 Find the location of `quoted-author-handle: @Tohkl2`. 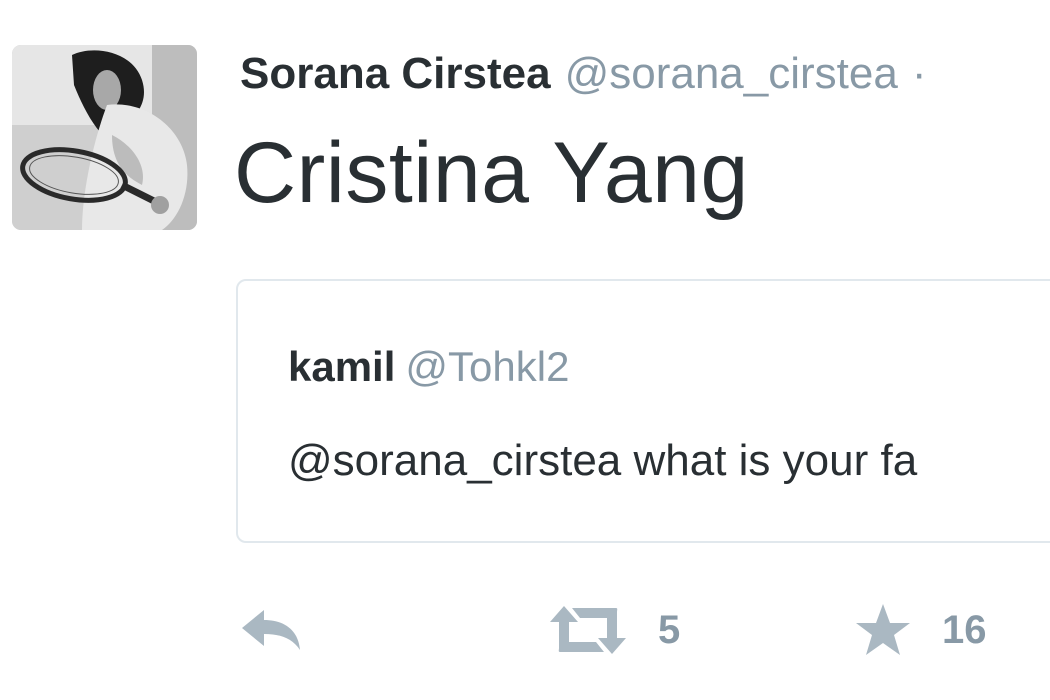

quoted-author-handle: @Tohkl2 is located at coordinates (487, 366).